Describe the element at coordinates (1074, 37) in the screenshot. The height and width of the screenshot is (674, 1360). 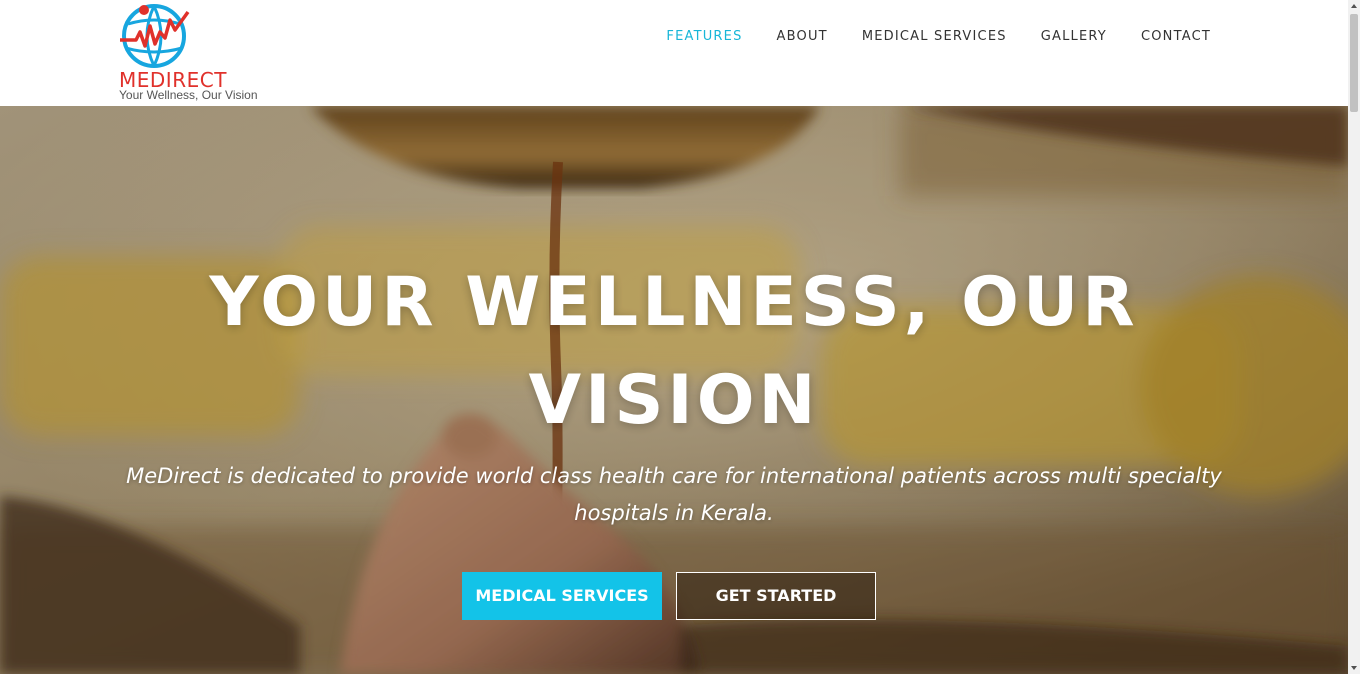
I see `nav-item-gallery: GALLERY` at that location.